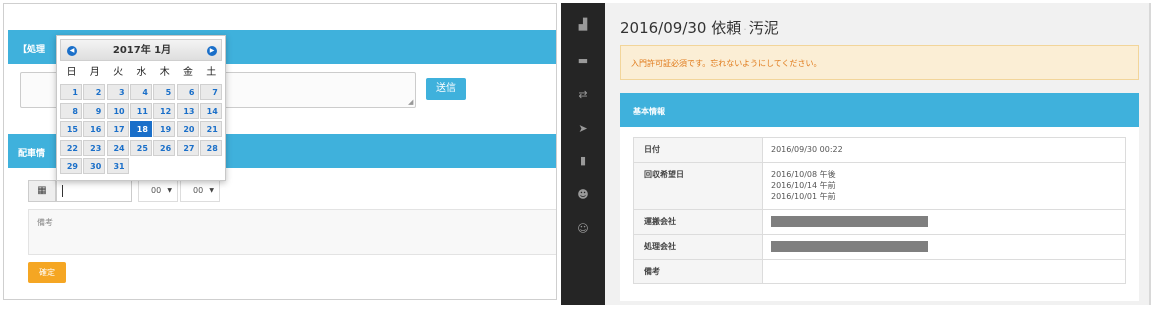  I want to click on datepicker-day: 19, so click(164, 129).